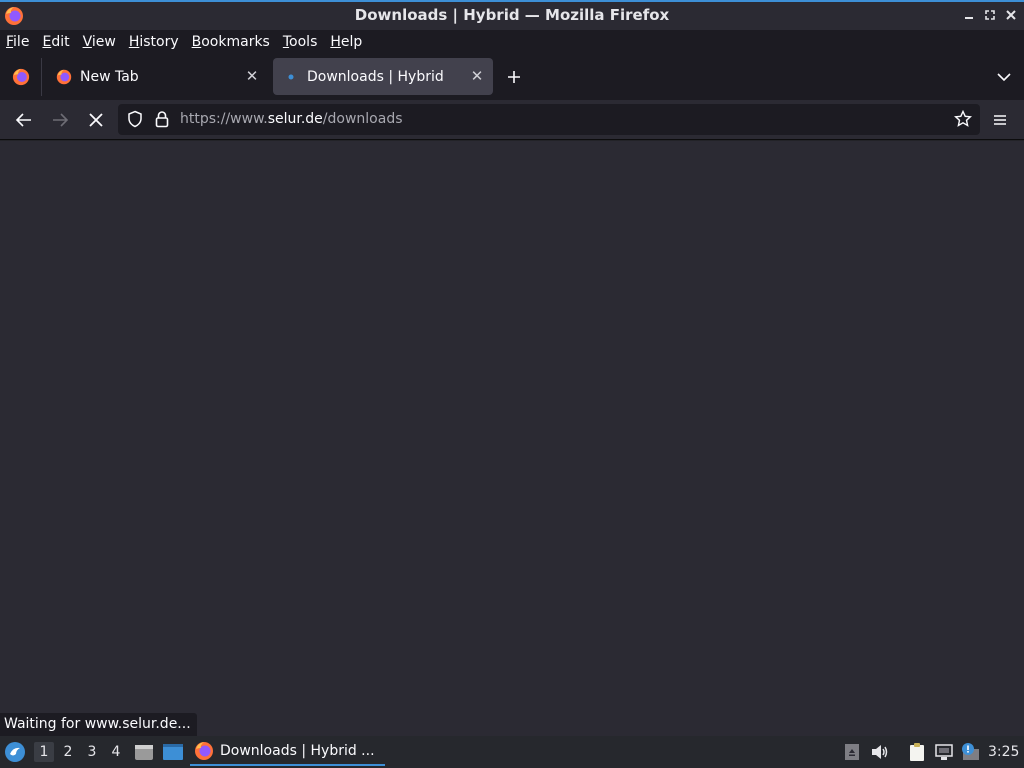 This screenshot has height=768, width=1024. What do you see at coordinates (144, 752) in the screenshot?
I see `file-manager-icon` at bounding box center [144, 752].